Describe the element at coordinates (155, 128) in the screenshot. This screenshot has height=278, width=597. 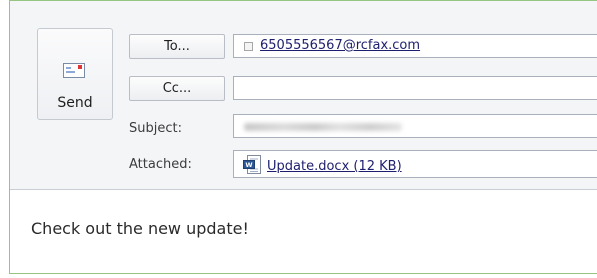
I see `subject-label: Subject:` at that location.